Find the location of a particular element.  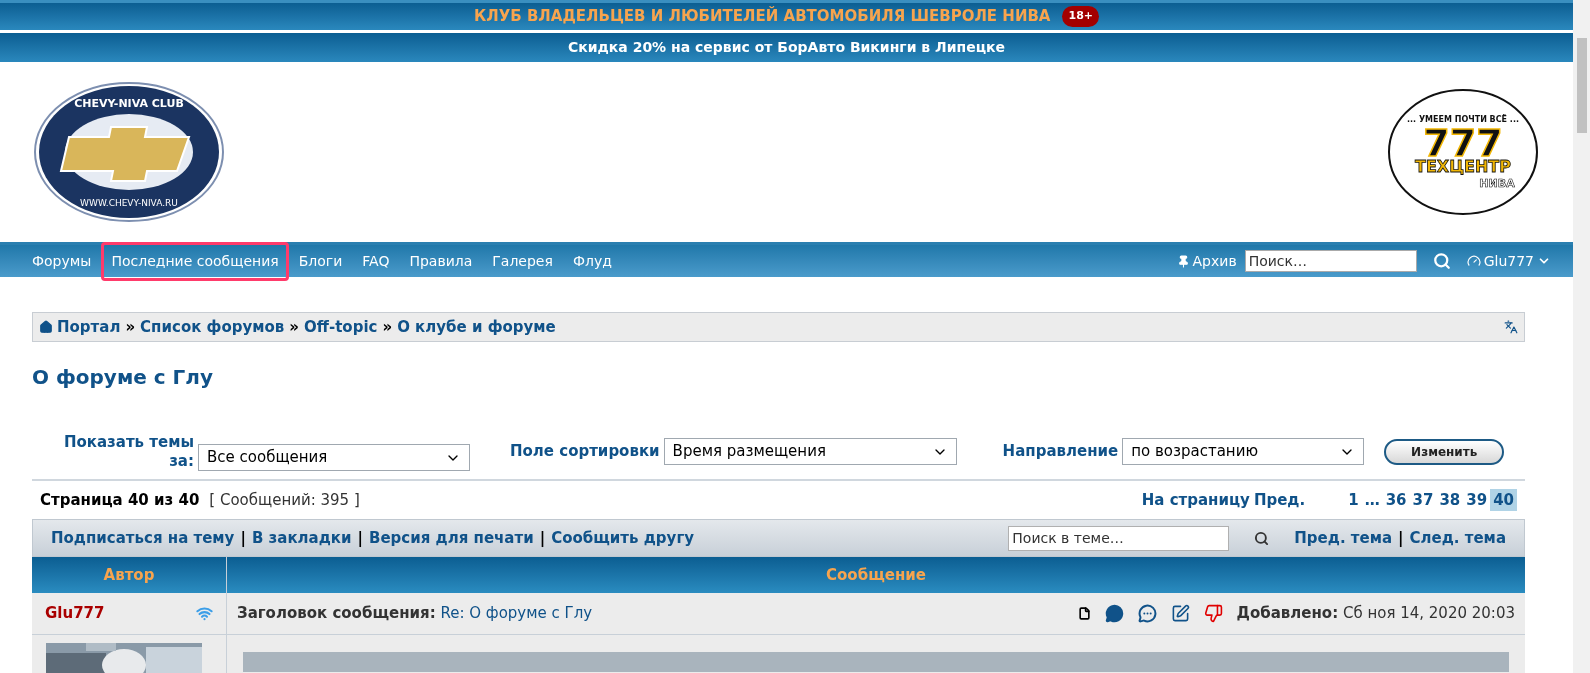

filter-select: по возрастанию is located at coordinates (1243, 451).